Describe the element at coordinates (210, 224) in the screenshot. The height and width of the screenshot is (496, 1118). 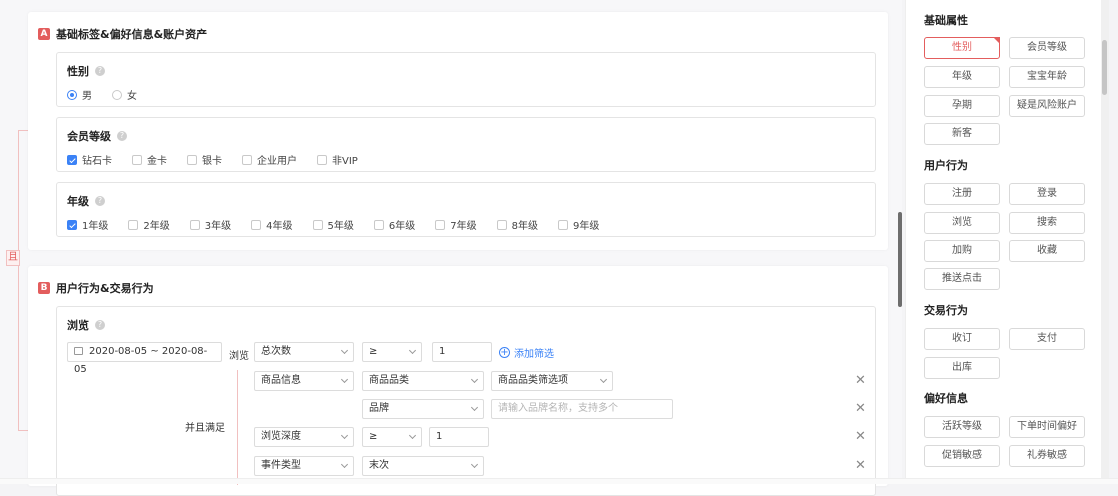
I see `grade-option-3: 3年级` at that location.